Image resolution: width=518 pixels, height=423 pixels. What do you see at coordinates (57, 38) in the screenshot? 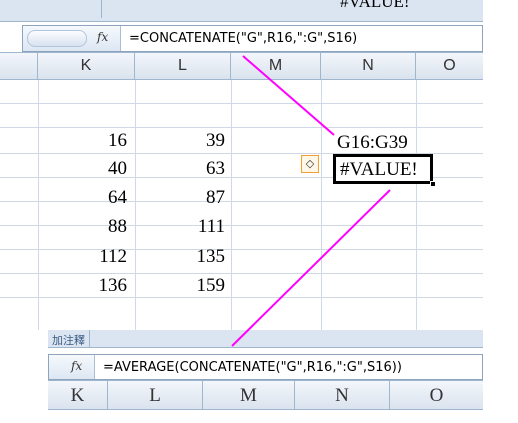
I see `name-box` at bounding box center [57, 38].